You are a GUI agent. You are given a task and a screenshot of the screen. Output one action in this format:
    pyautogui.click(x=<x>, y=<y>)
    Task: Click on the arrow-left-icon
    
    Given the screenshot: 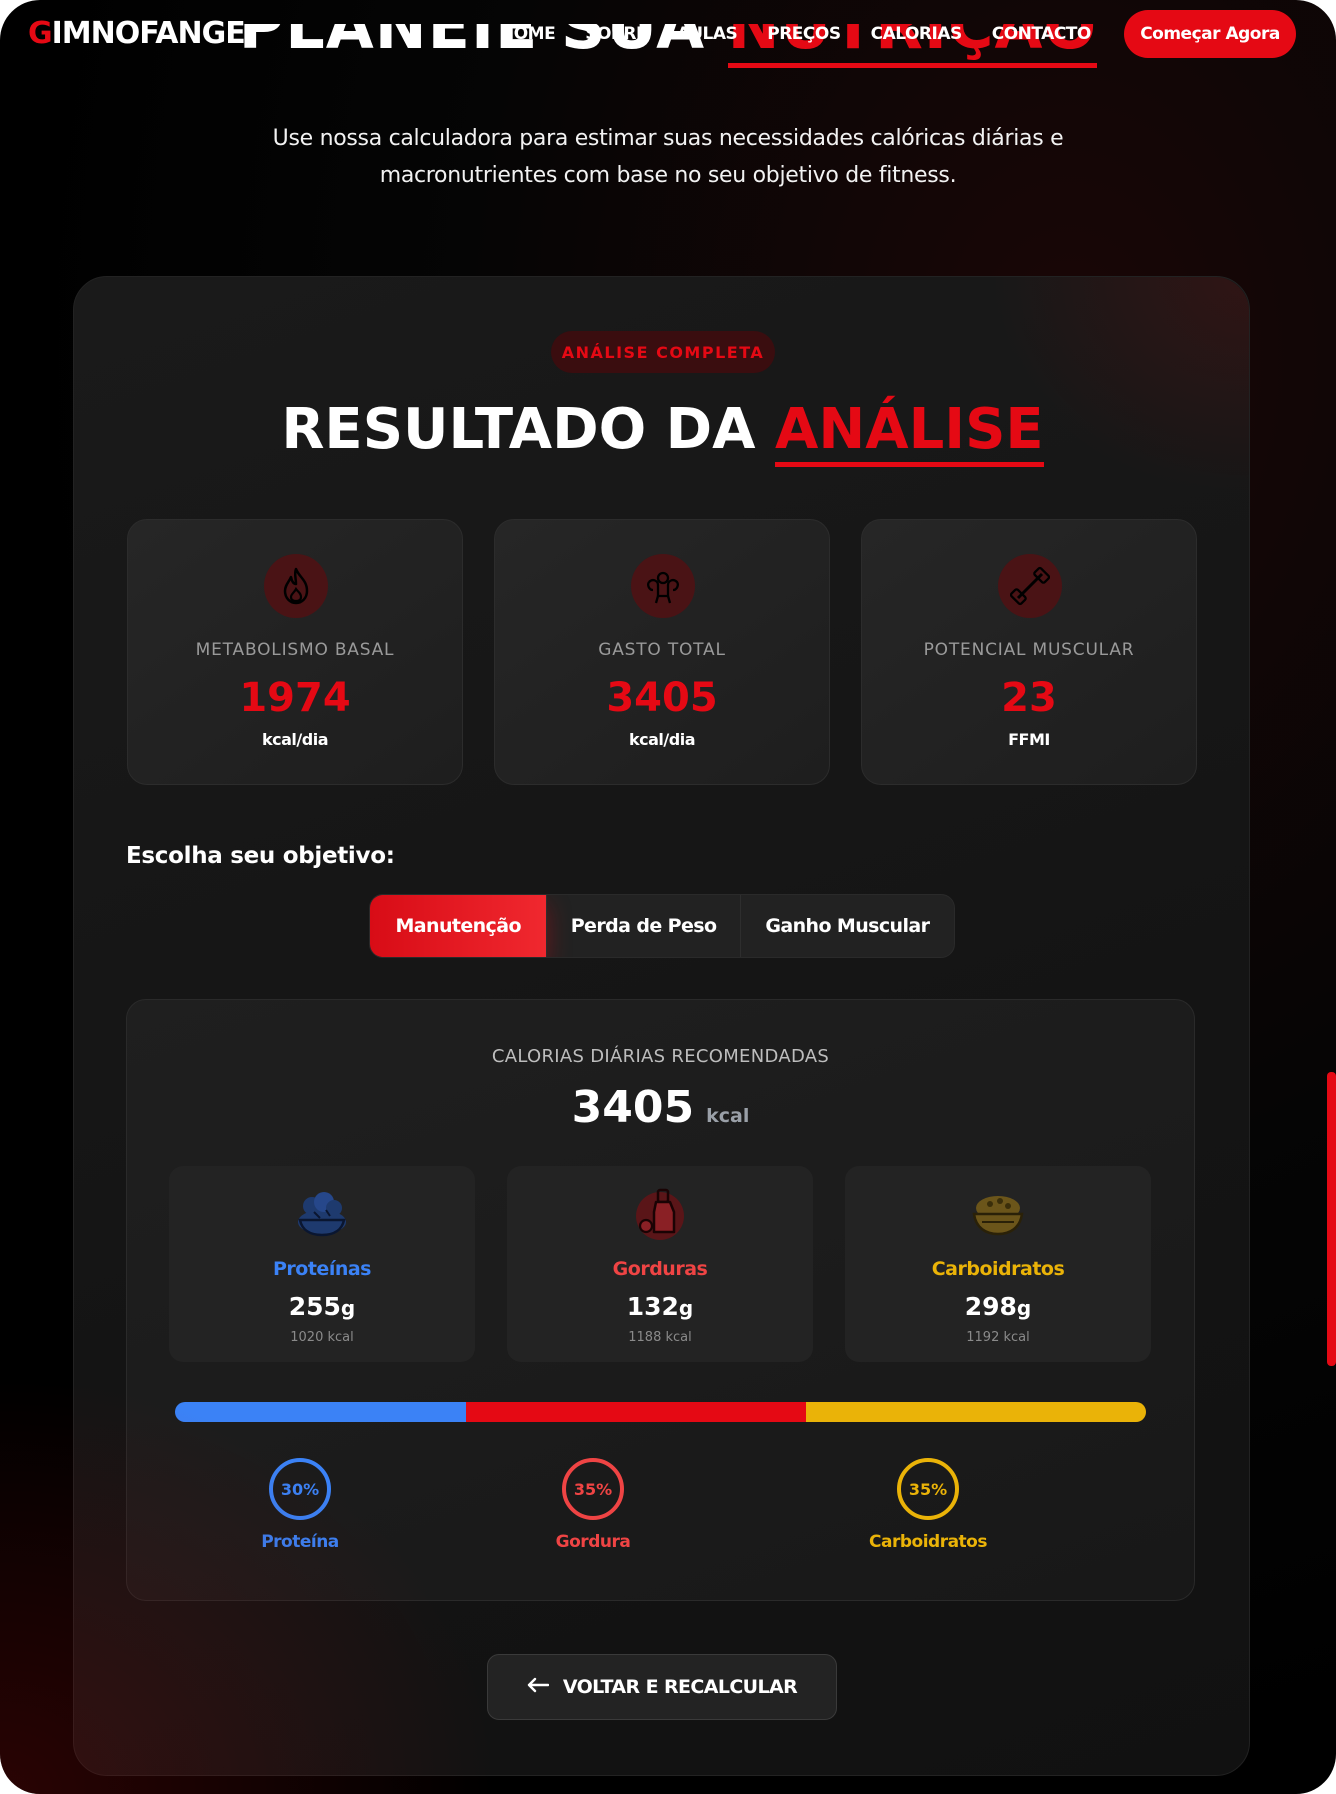 What is the action you would take?
    pyautogui.click(x=538, y=1687)
    